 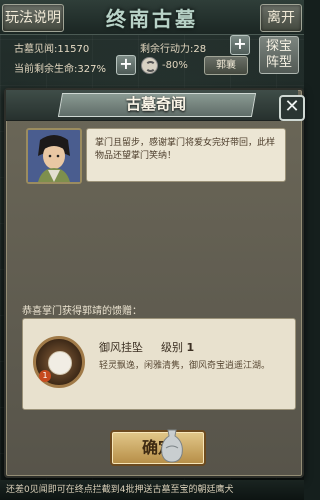 I want to click on message-box: 掌门且留步，感谢掌门将爱女完好带回，此样物品还望掌门笑纳！, so click(x=186, y=155).